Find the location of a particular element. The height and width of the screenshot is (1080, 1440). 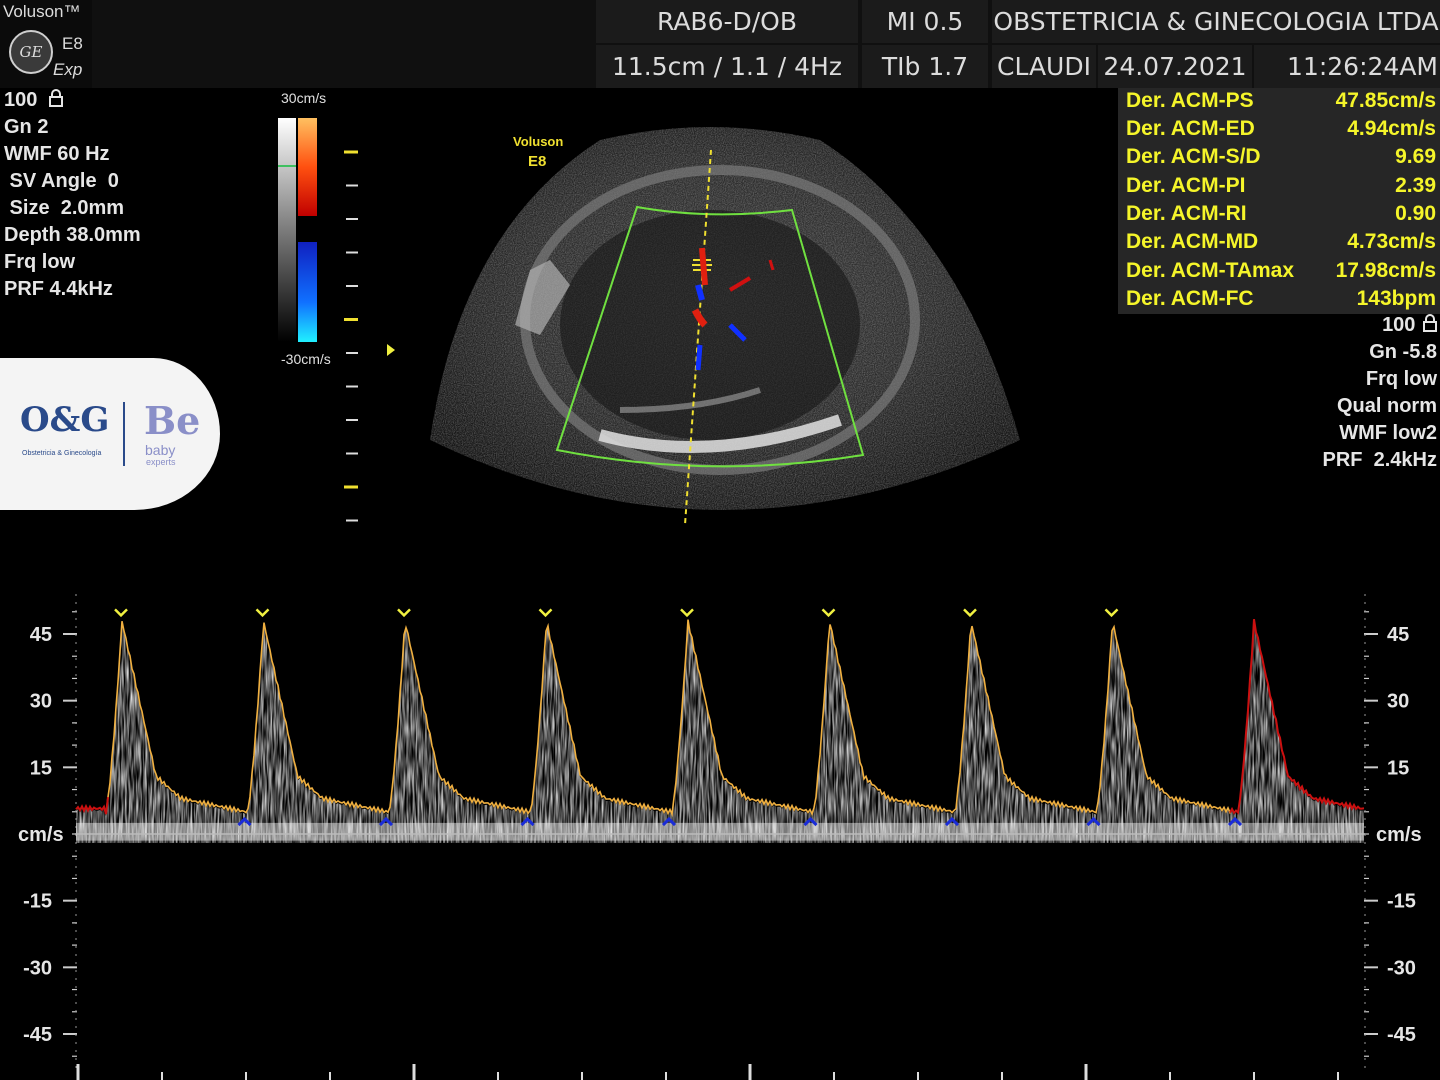

brand-name: Voluson™ is located at coordinates (42, 11).